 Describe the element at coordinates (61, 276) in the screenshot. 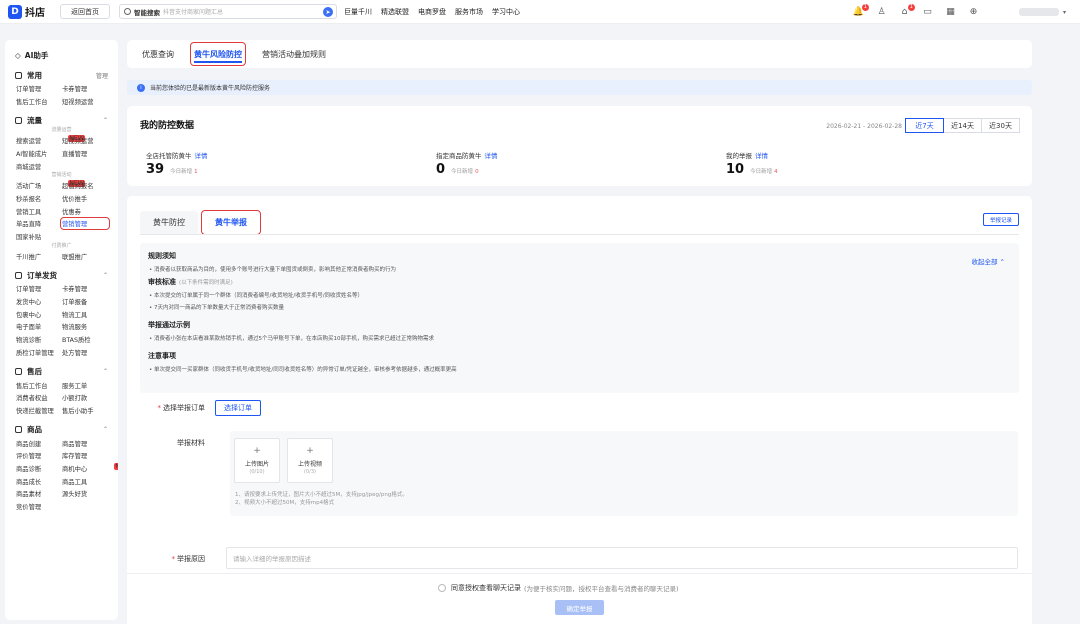

I see `sidebar-section: 订单发货 ⌃` at that location.